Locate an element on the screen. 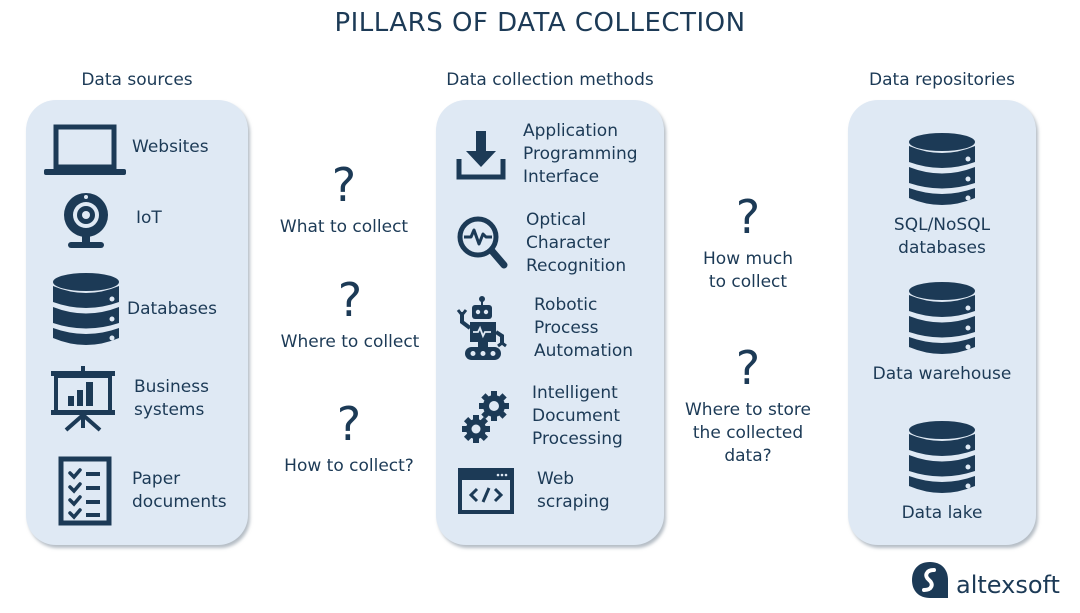 Image resolution: width=1080 pixels, height=613 pixels. question-text: How much to collect is located at coordinates (748, 270).